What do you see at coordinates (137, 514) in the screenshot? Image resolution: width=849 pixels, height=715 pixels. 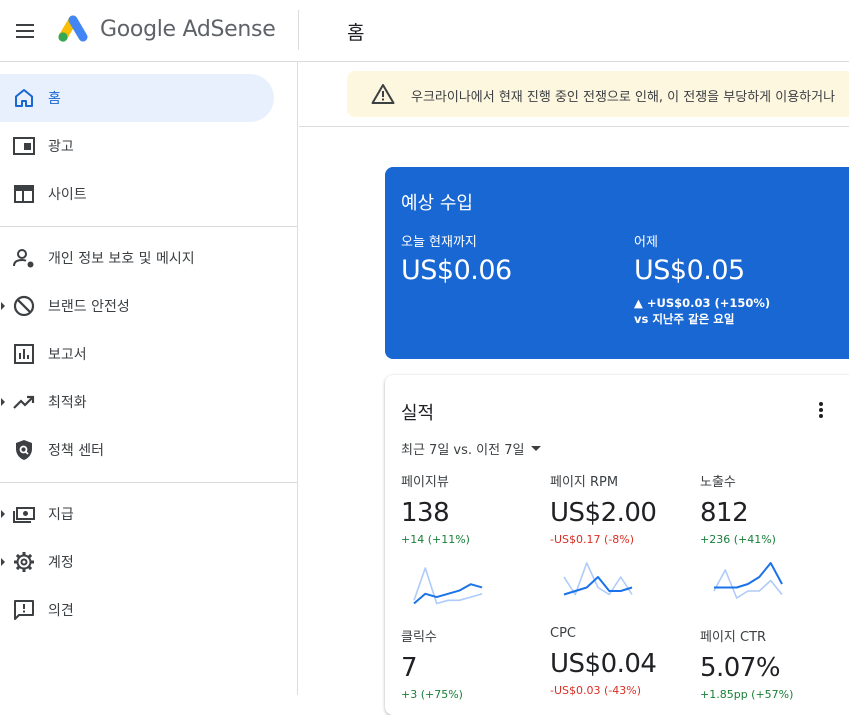 I see `sidebar-item-payments: 지급` at bounding box center [137, 514].